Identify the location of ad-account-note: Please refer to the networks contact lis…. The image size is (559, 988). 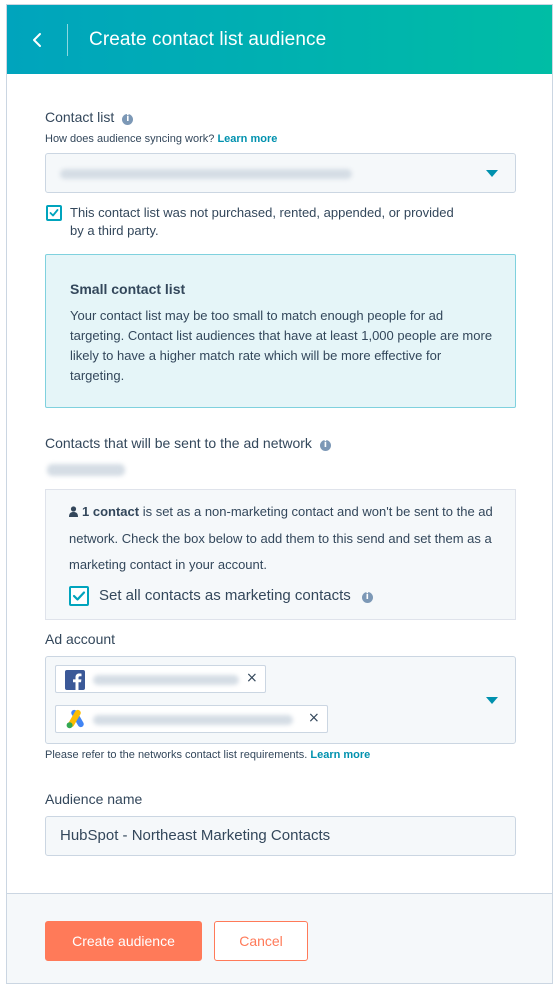
(207, 755).